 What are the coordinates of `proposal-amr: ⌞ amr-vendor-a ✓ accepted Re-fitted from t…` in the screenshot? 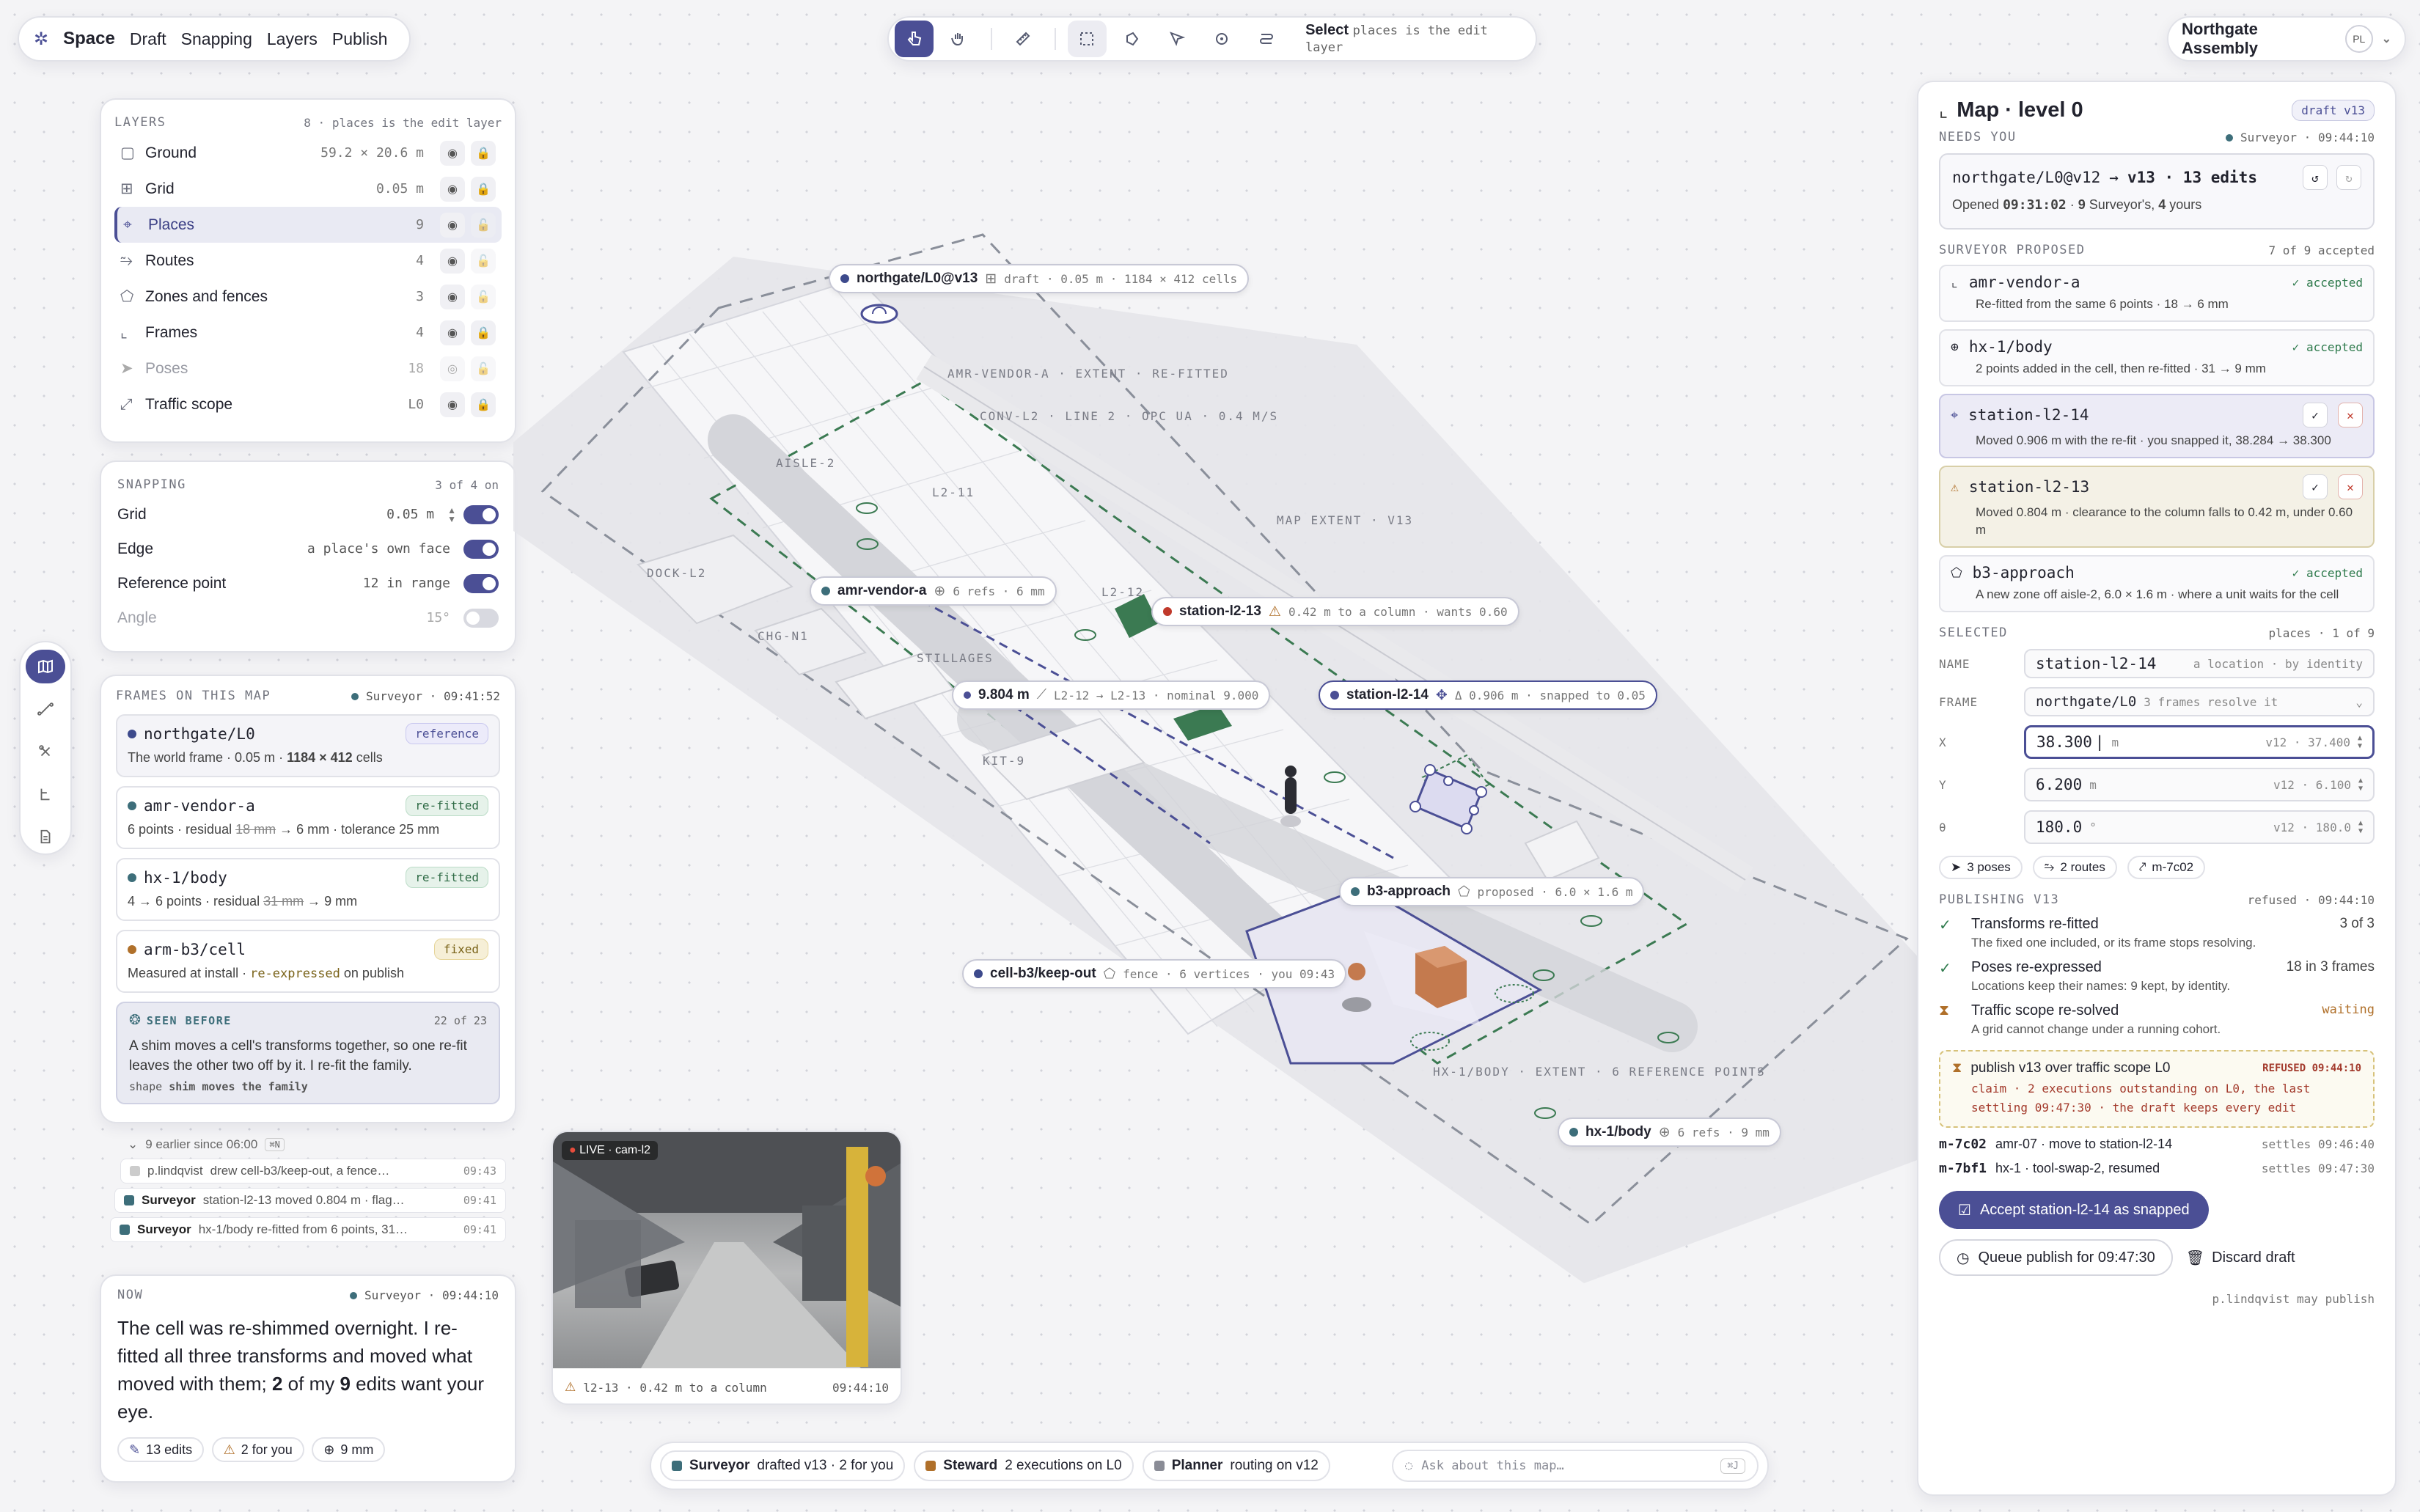 It's located at (2157, 293).